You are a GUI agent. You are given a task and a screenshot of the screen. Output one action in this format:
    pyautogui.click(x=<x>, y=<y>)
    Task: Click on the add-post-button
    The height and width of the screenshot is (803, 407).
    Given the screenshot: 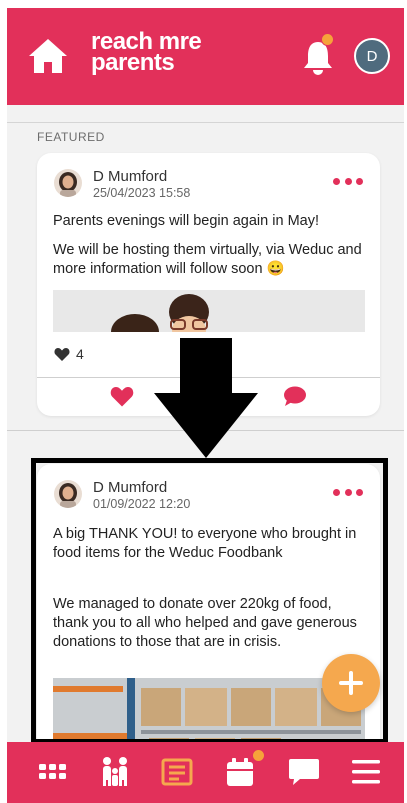 What is the action you would take?
    pyautogui.click(x=351, y=683)
    